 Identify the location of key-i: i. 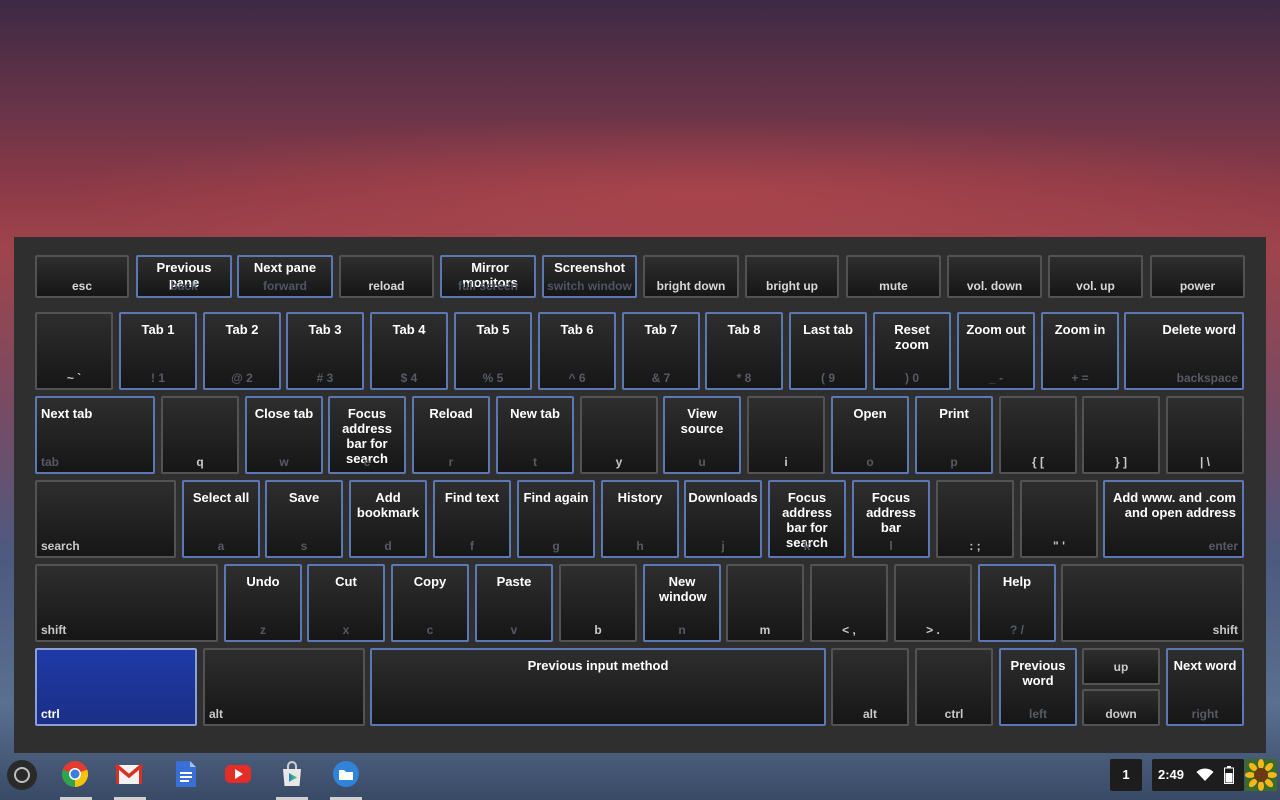
(786, 435).